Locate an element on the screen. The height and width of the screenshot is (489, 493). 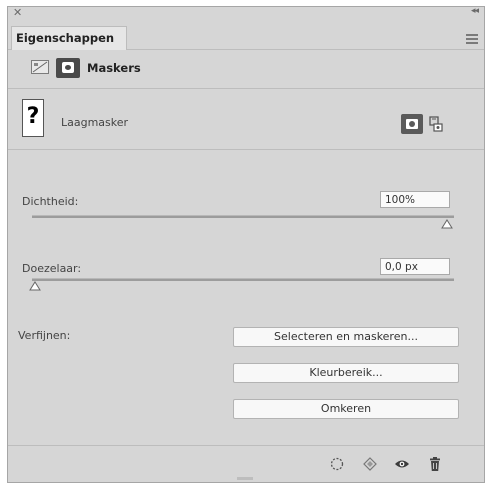
feather-slider-thumb is located at coordinates (35, 286).